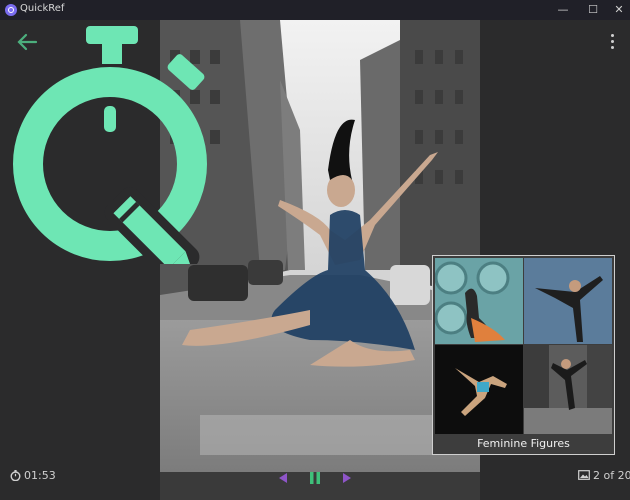 This screenshot has width=630, height=500. Describe the element at coordinates (568, 389) in the screenshot. I see `thumb-dancing-figure` at that location.